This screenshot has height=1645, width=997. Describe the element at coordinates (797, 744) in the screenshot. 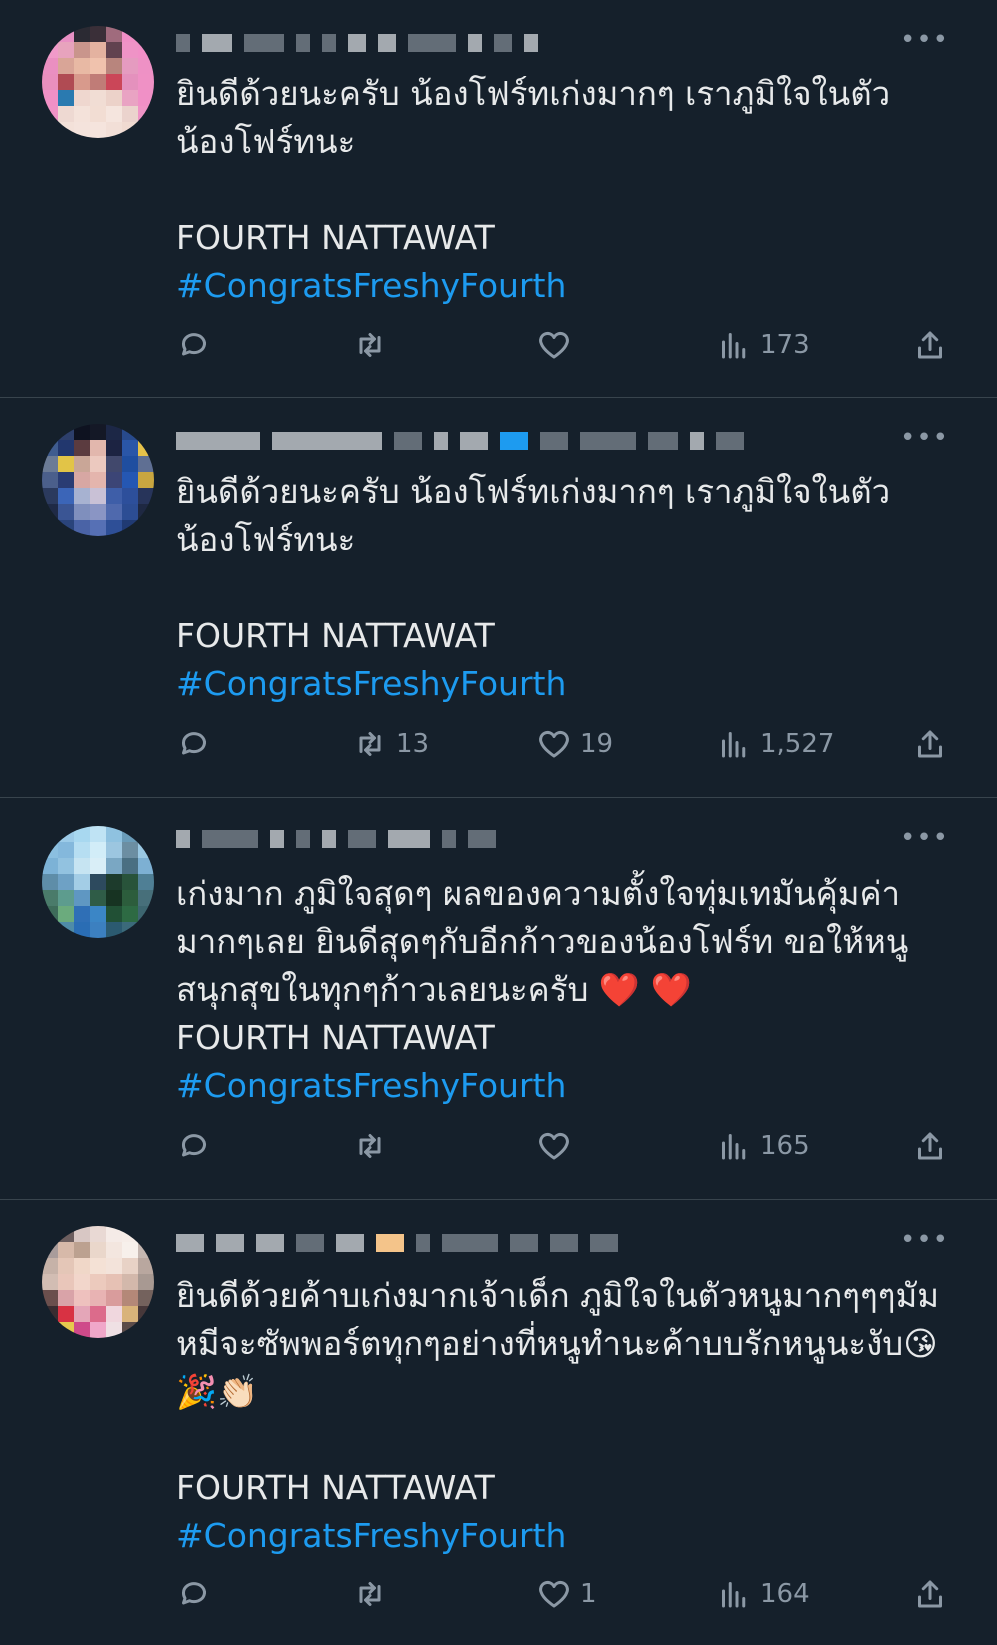

I see `views-count: 1,527` at that location.